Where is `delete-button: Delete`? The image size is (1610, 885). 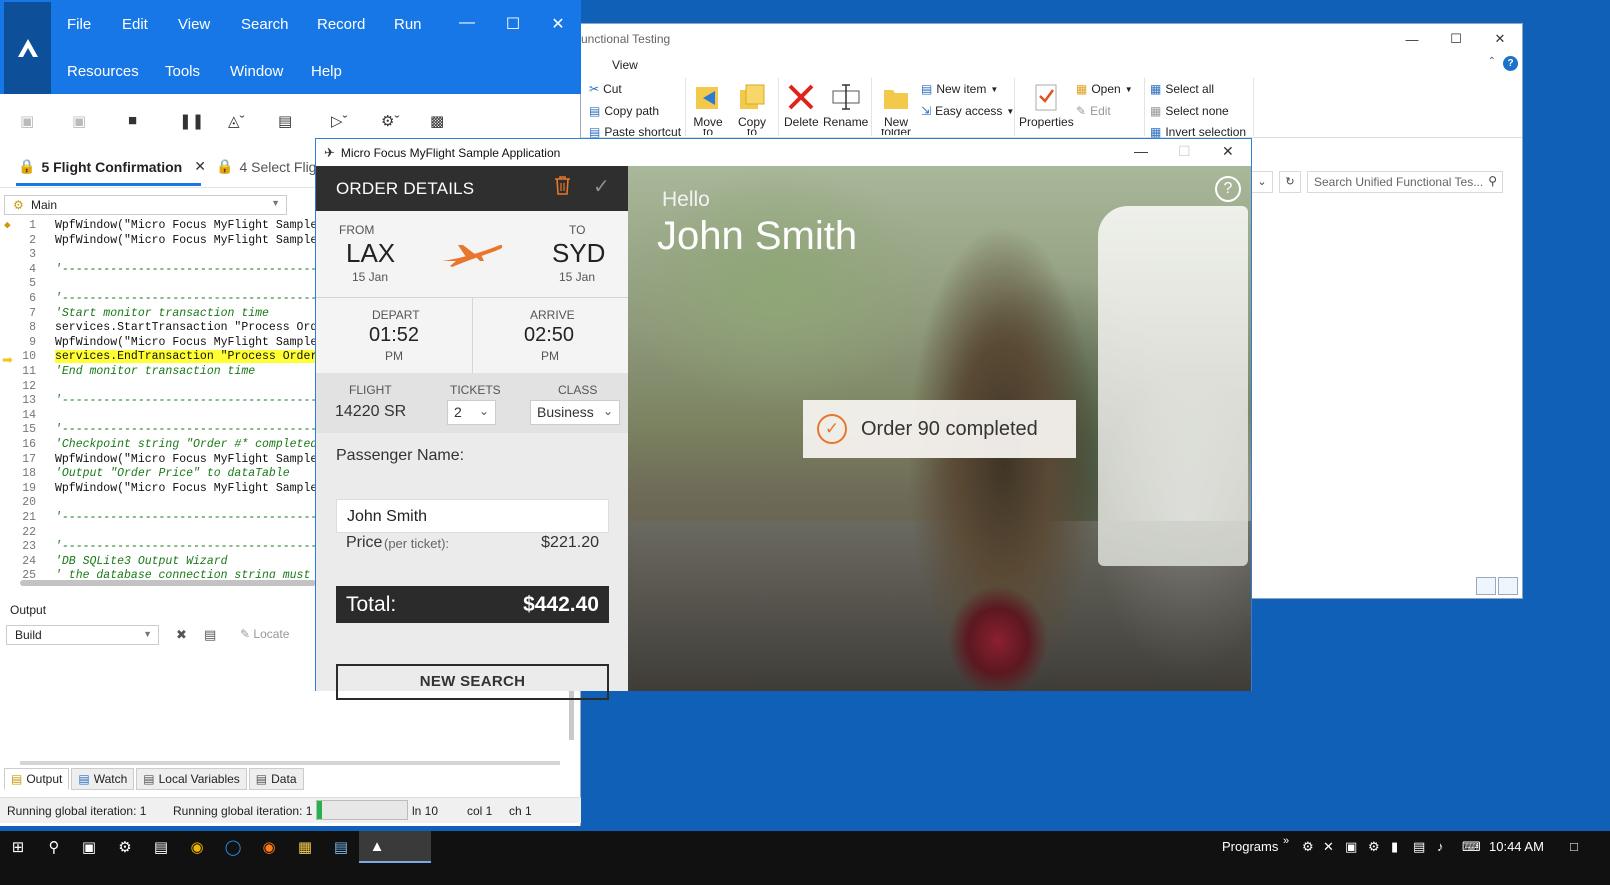 delete-button: Delete is located at coordinates (801, 105).